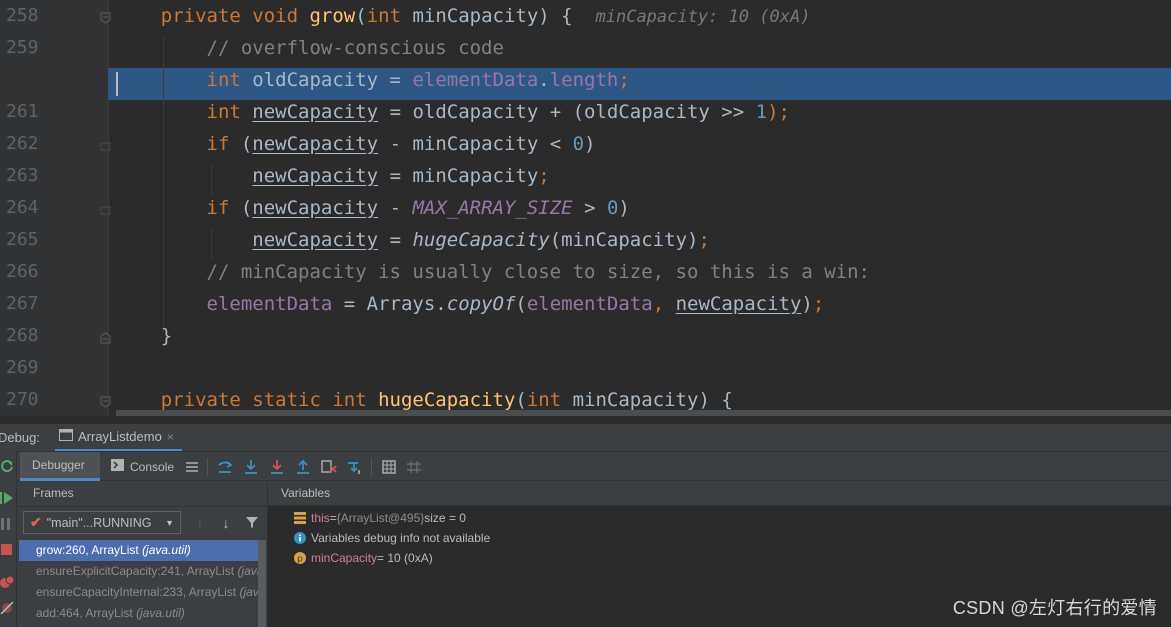  I want to click on text-caret, so click(117, 84).